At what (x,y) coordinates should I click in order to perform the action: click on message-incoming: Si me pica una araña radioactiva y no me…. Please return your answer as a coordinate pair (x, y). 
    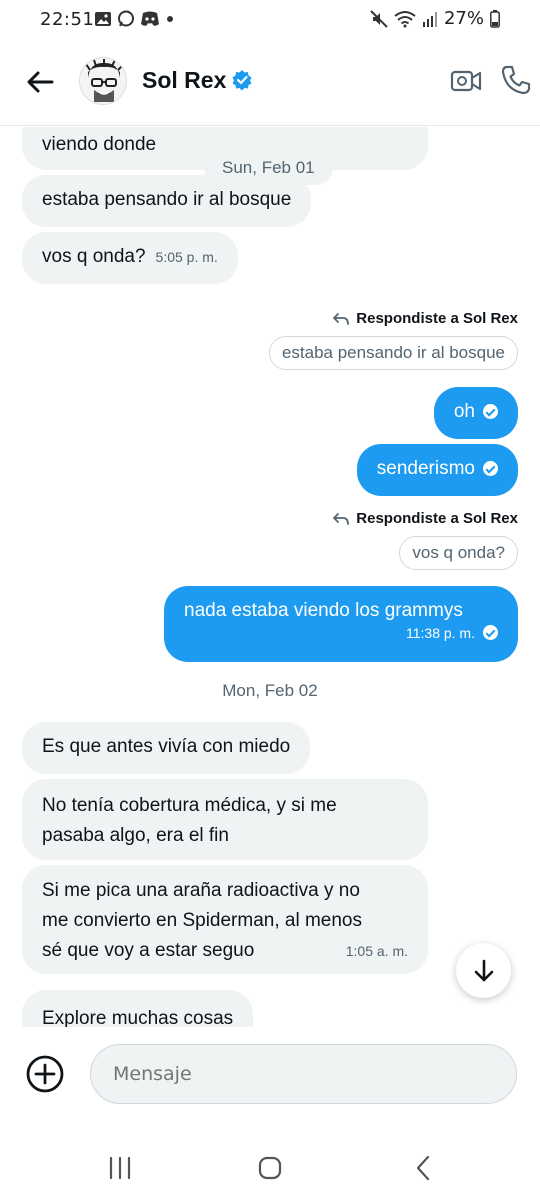
    Looking at the image, I should click on (225, 919).